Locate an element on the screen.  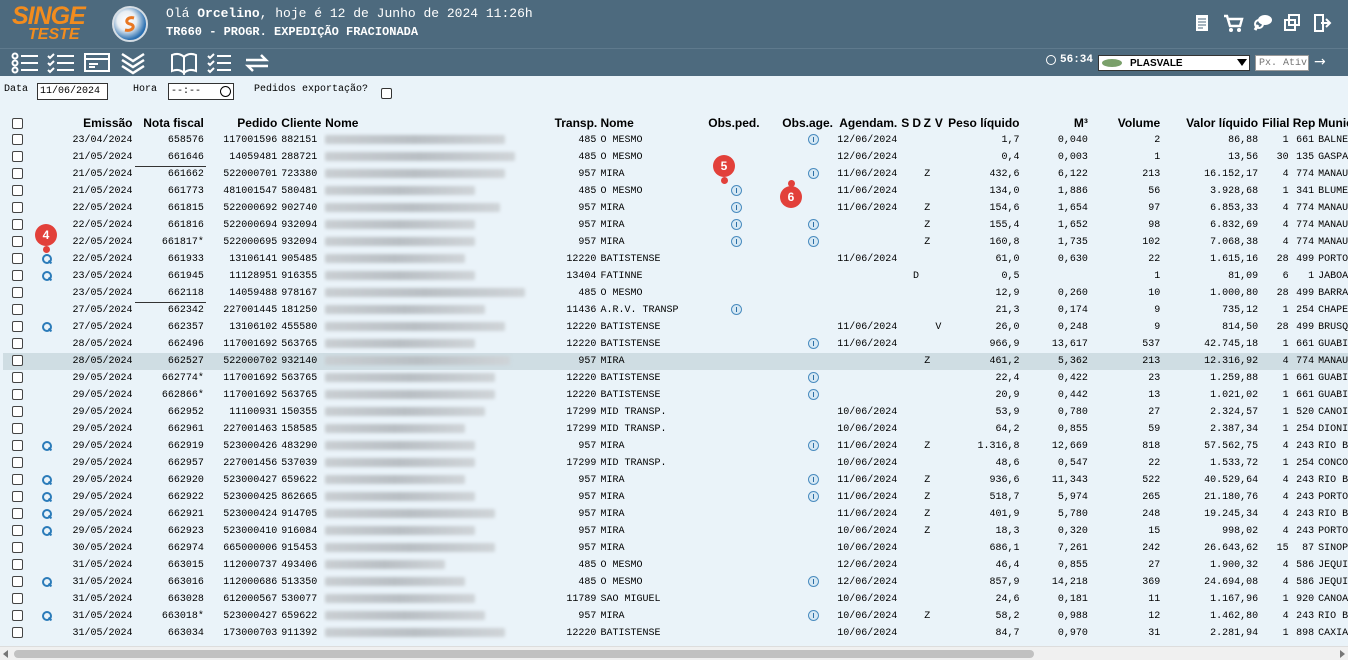
tasks-icon is located at coordinates (221, 63).